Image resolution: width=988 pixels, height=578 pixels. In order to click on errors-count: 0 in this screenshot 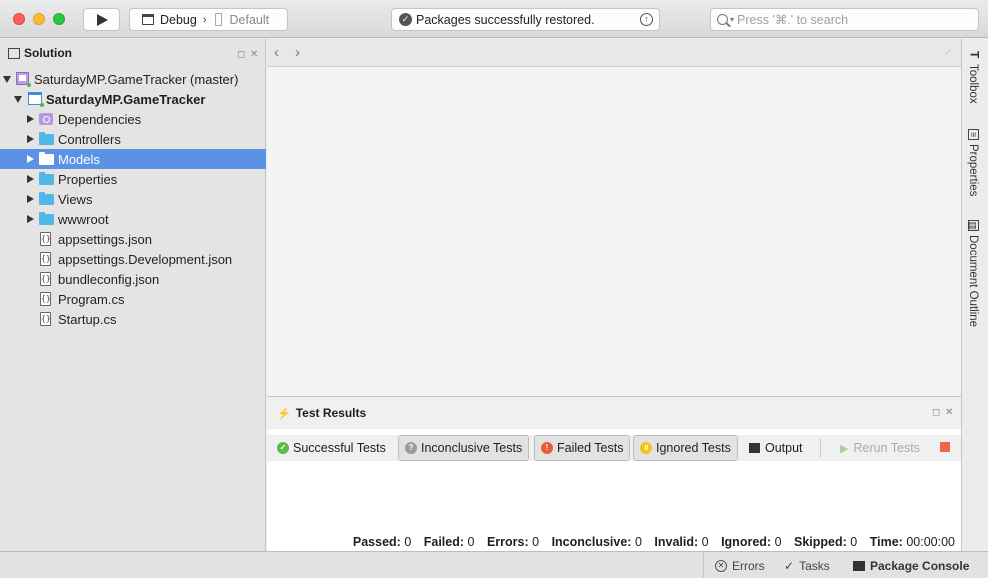, I will do `click(536, 542)`.